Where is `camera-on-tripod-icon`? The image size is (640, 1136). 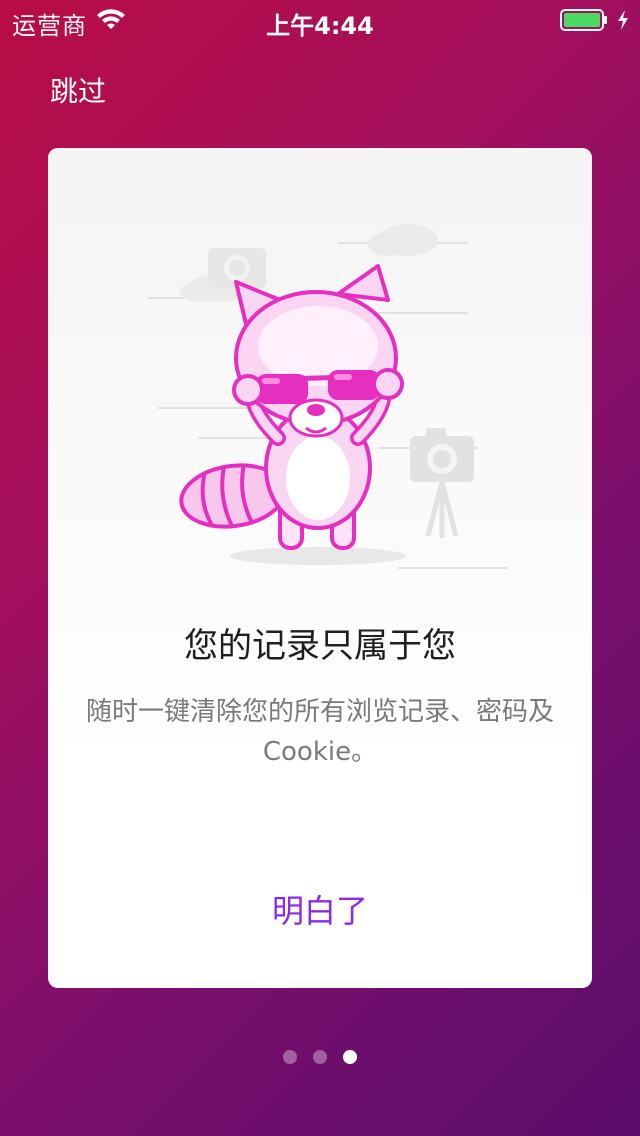 camera-on-tripod-icon is located at coordinates (442, 483).